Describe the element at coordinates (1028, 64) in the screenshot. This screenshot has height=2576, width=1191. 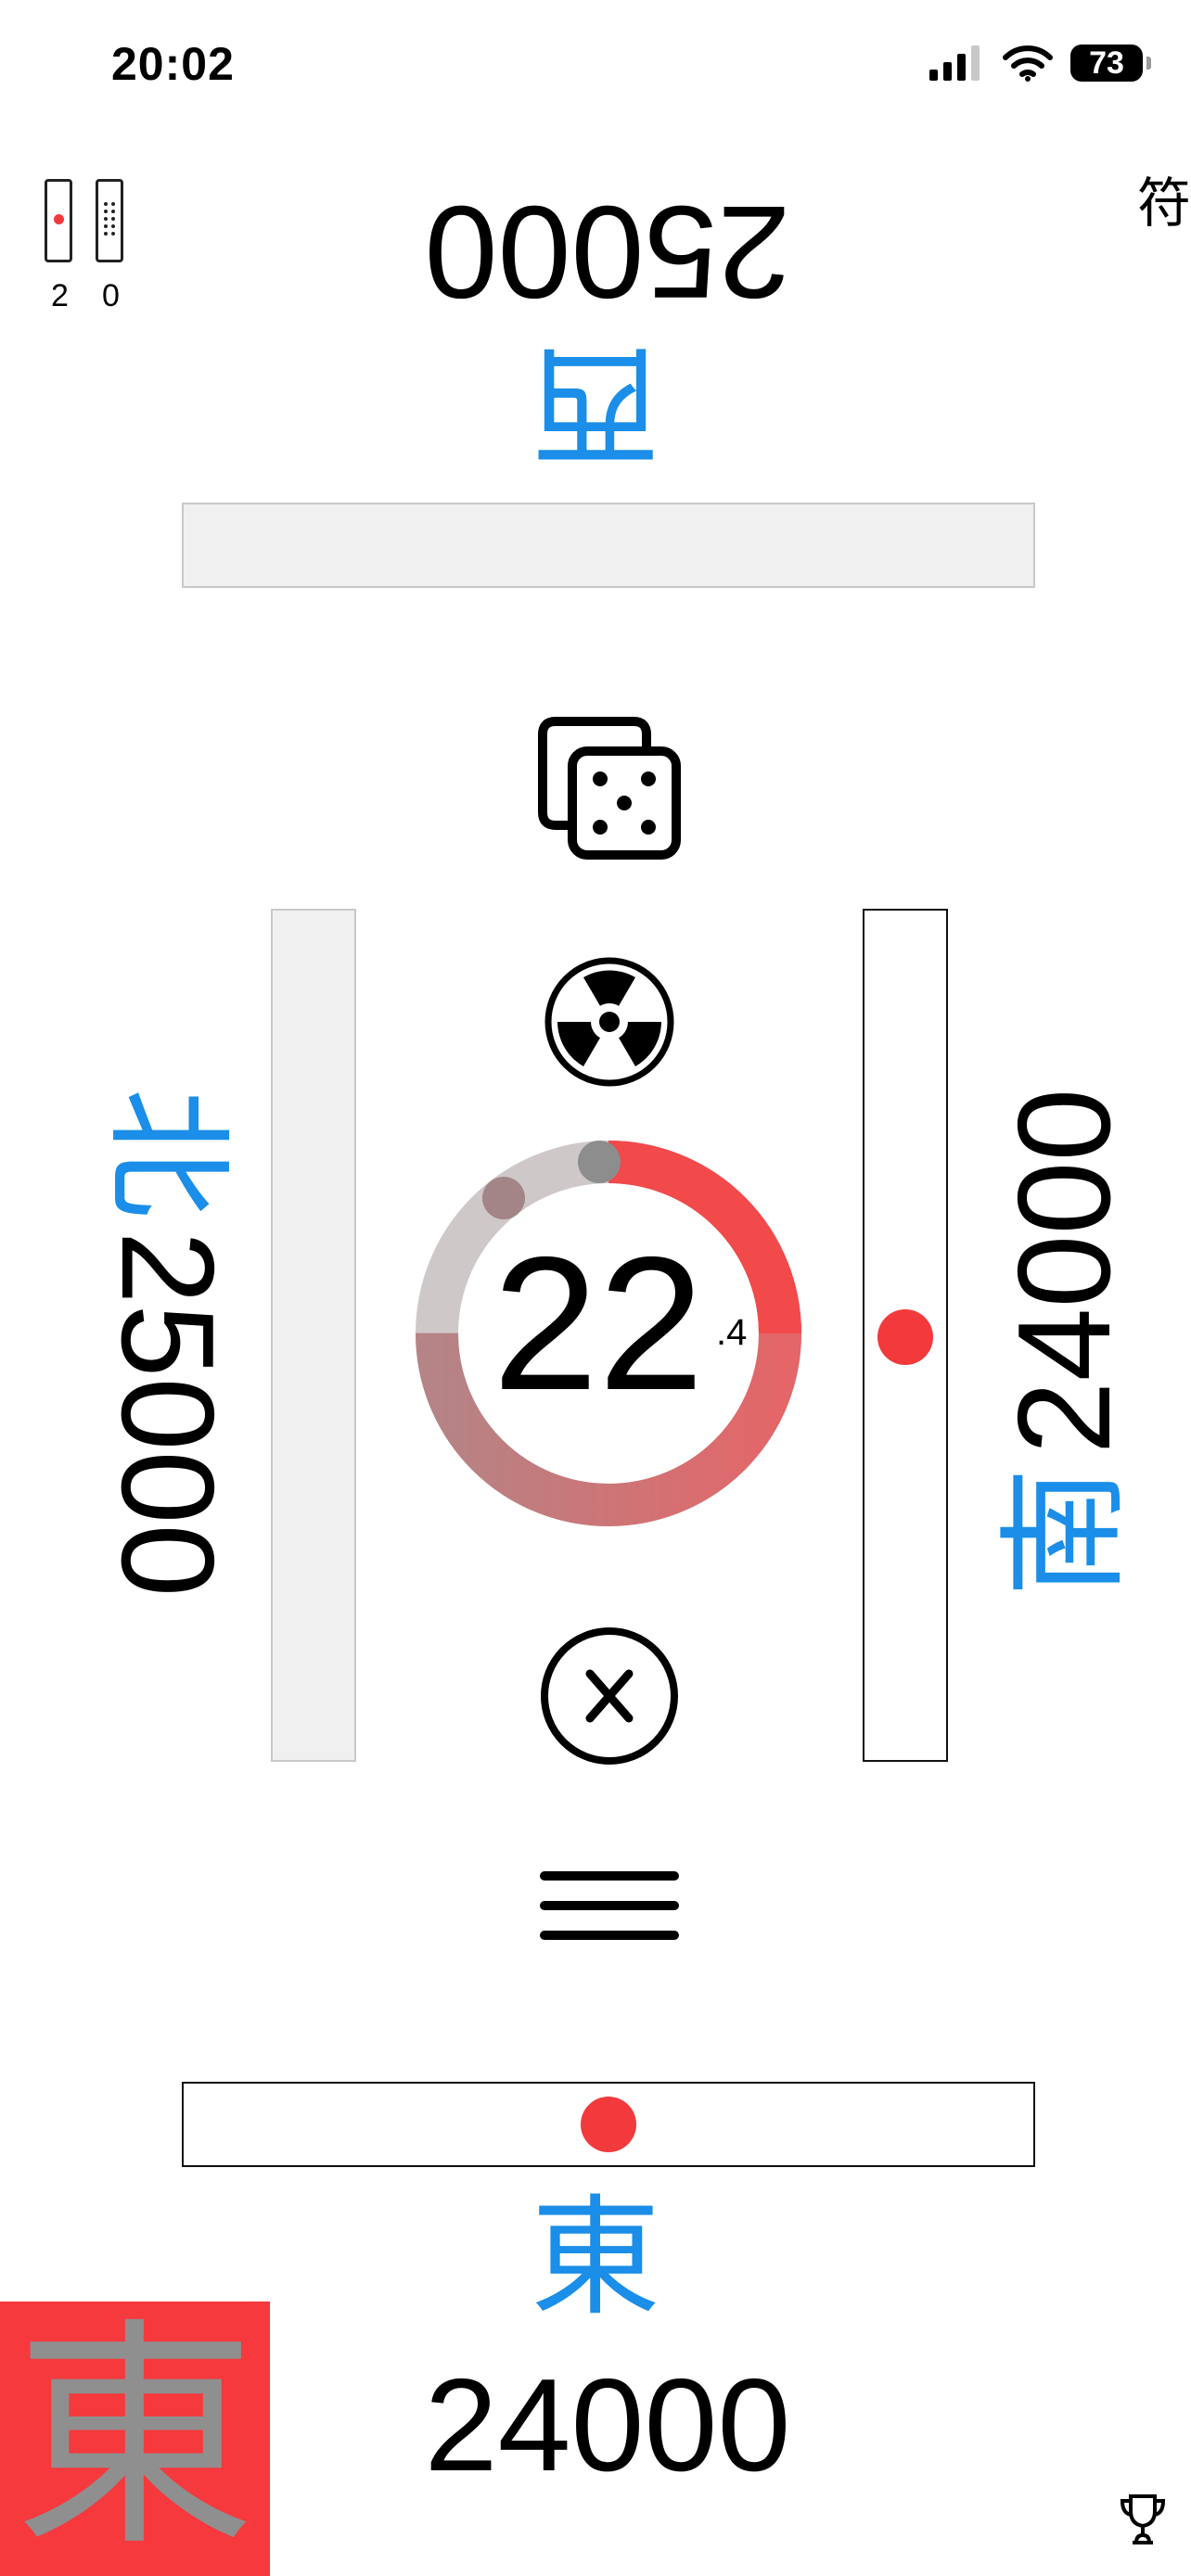
I see `wifi-icon` at that location.